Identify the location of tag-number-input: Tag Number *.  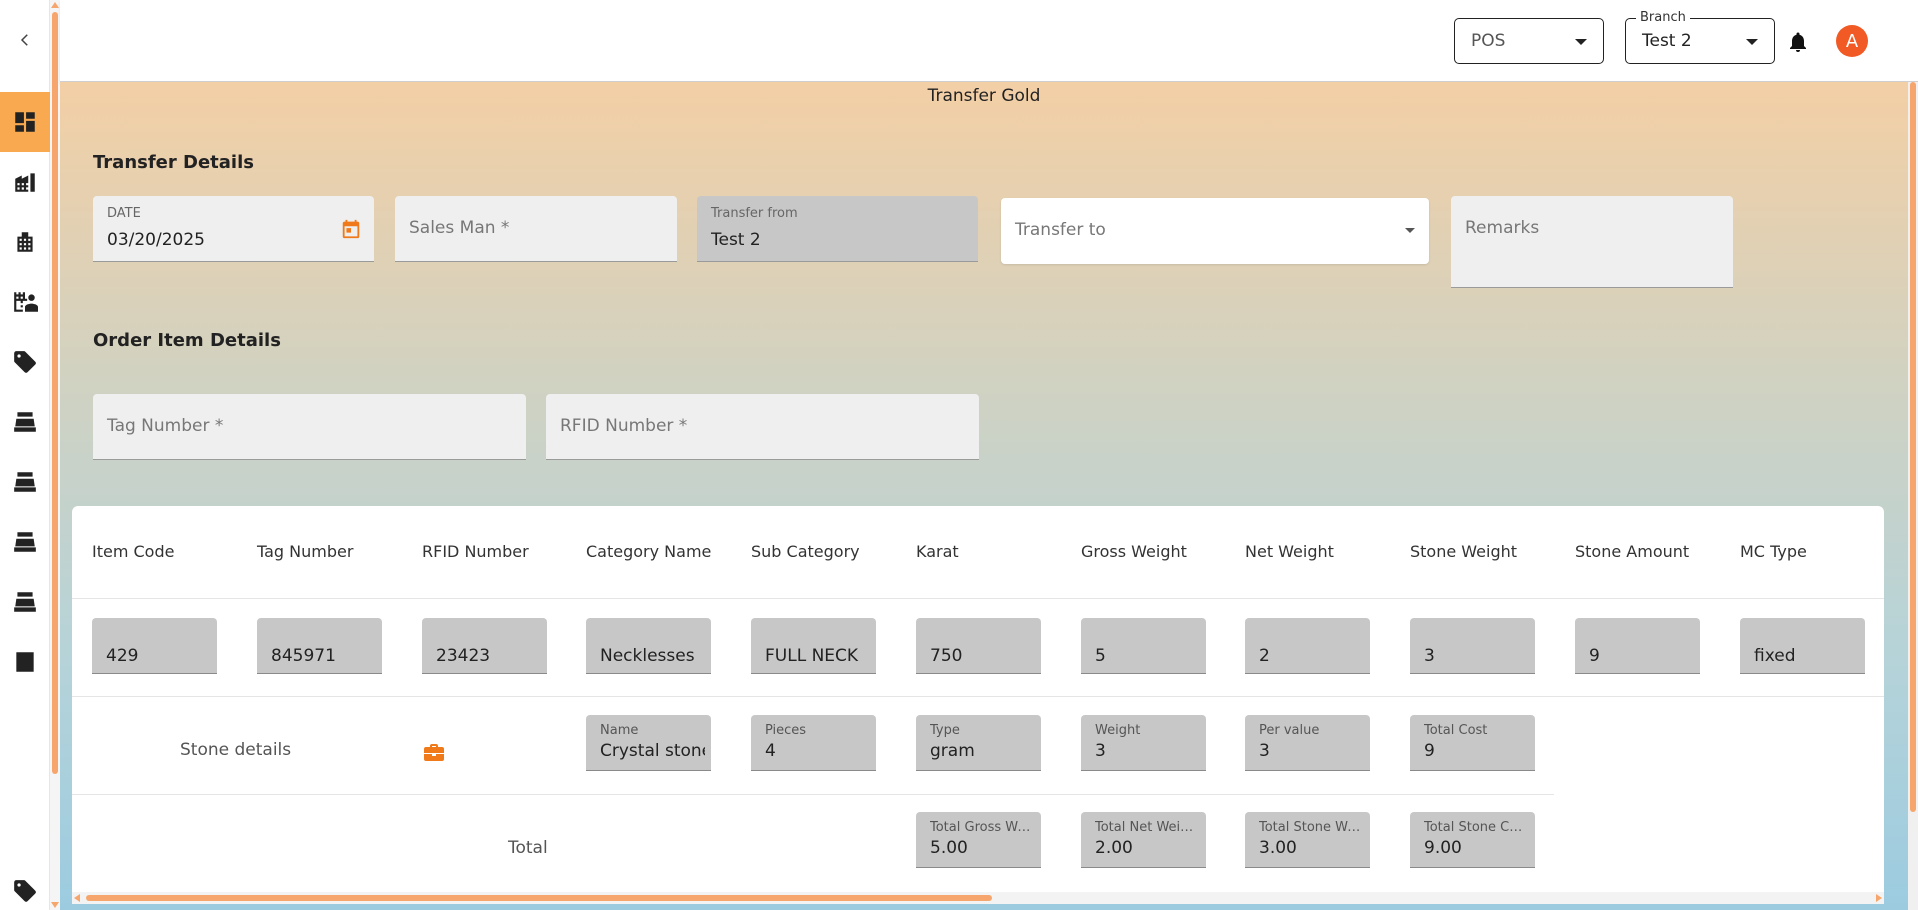
(309, 427).